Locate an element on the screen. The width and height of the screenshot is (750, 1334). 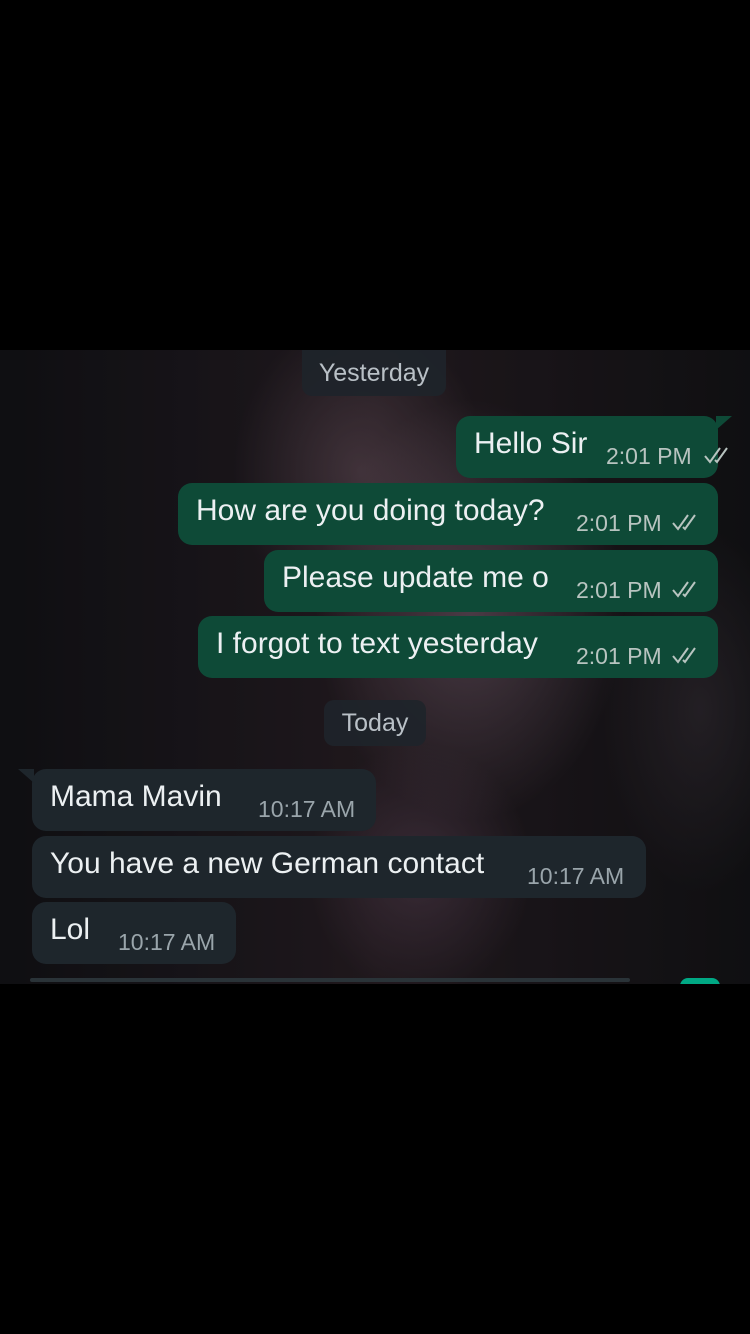
incoming-message: Lol 10:17 AM is located at coordinates (134, 933).